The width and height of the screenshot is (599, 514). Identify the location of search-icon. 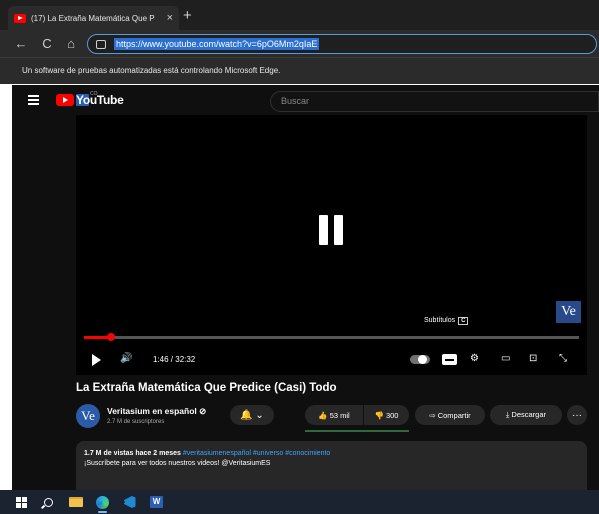
(48, 502).